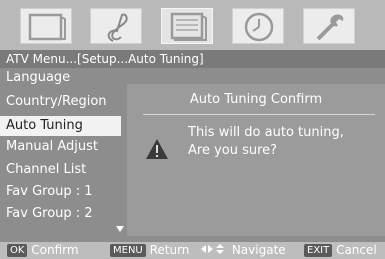 The image size is (385, 259). I want to click on exit-label: Cancel, so click(356, 250).